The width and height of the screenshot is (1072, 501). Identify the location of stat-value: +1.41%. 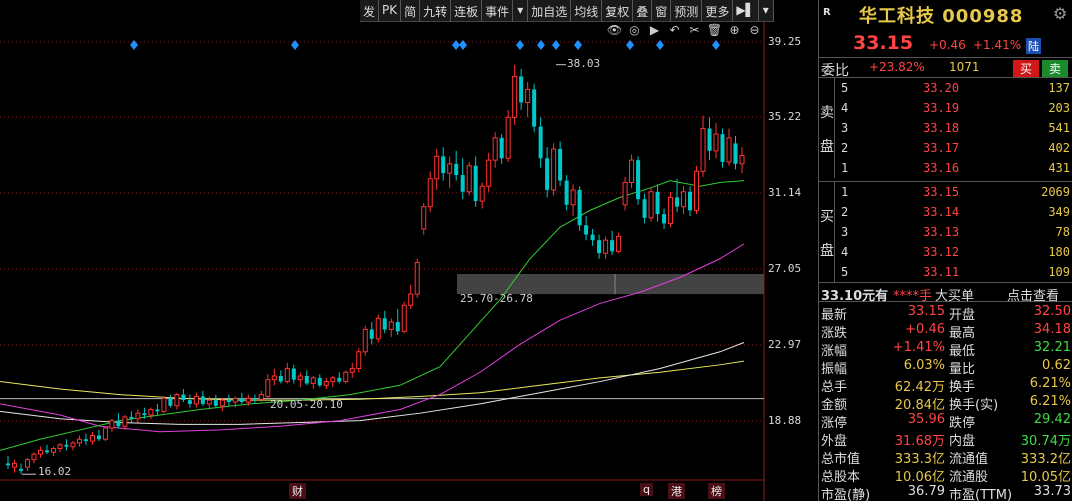
(918, 347).